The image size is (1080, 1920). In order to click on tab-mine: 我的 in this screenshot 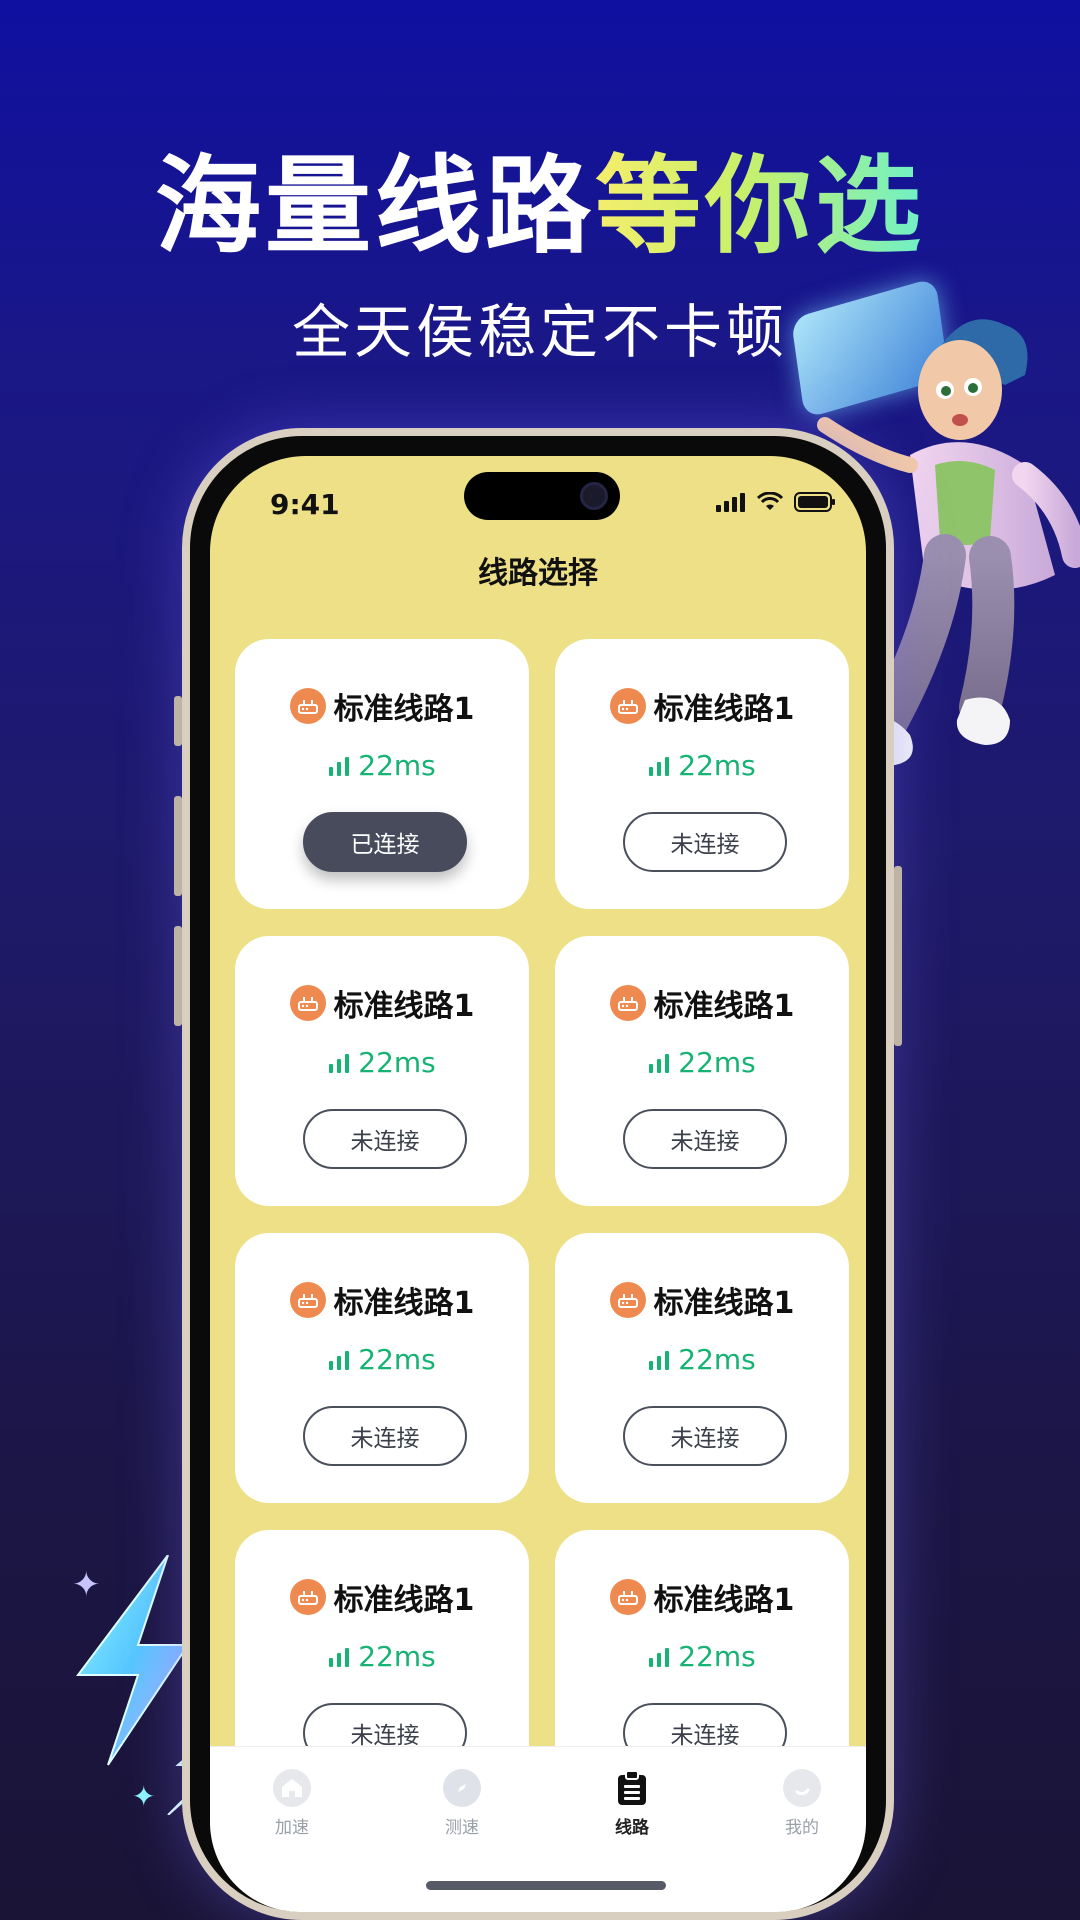, I will do `click(802, 1803)`.